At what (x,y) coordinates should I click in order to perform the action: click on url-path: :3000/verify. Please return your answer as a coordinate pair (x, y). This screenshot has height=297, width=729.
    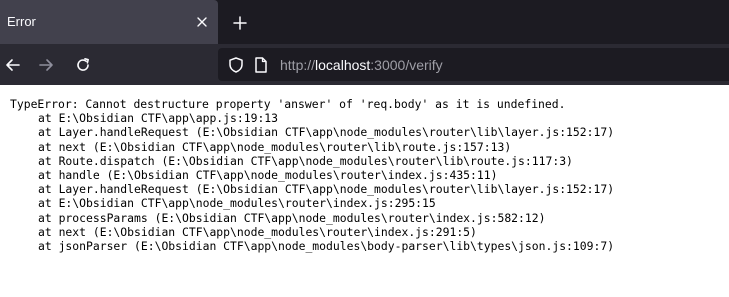
    Looking at the image, I should click on (406, 65).